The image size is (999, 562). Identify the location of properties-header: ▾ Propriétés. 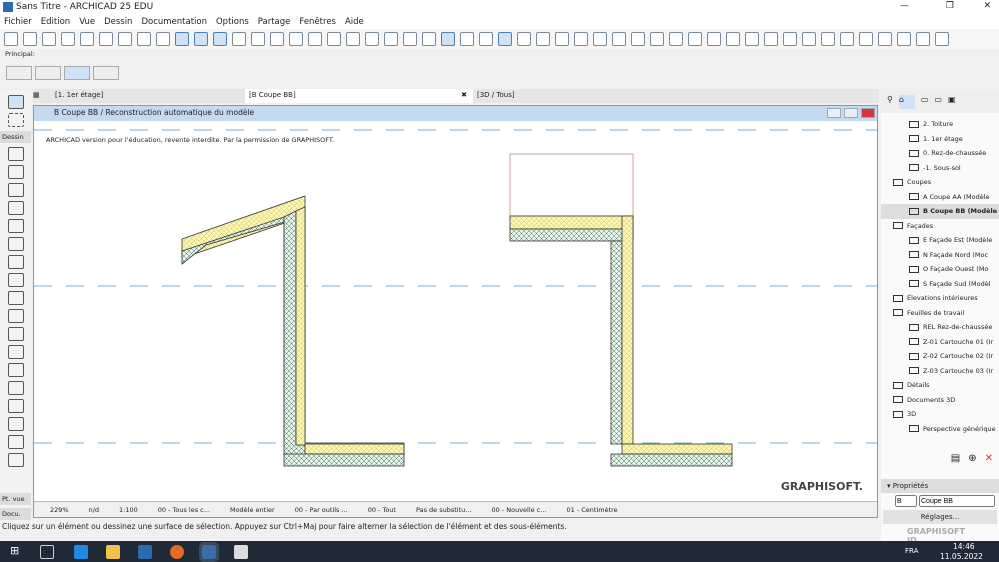
(940, 486).